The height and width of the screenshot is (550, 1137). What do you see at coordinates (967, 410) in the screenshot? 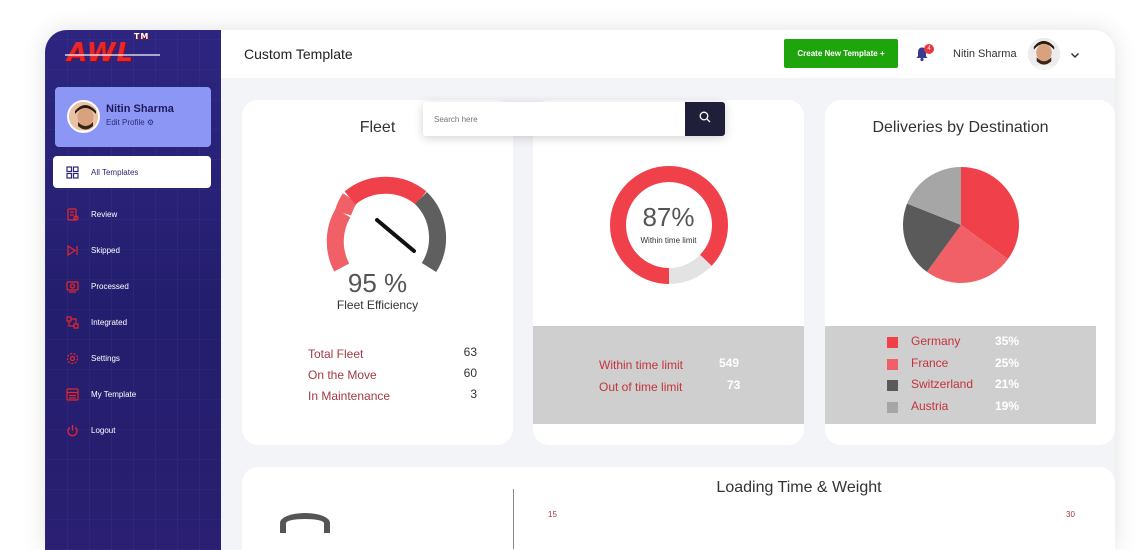
I see `legend-item: Austria 19%` at bounding box center [967, 410].